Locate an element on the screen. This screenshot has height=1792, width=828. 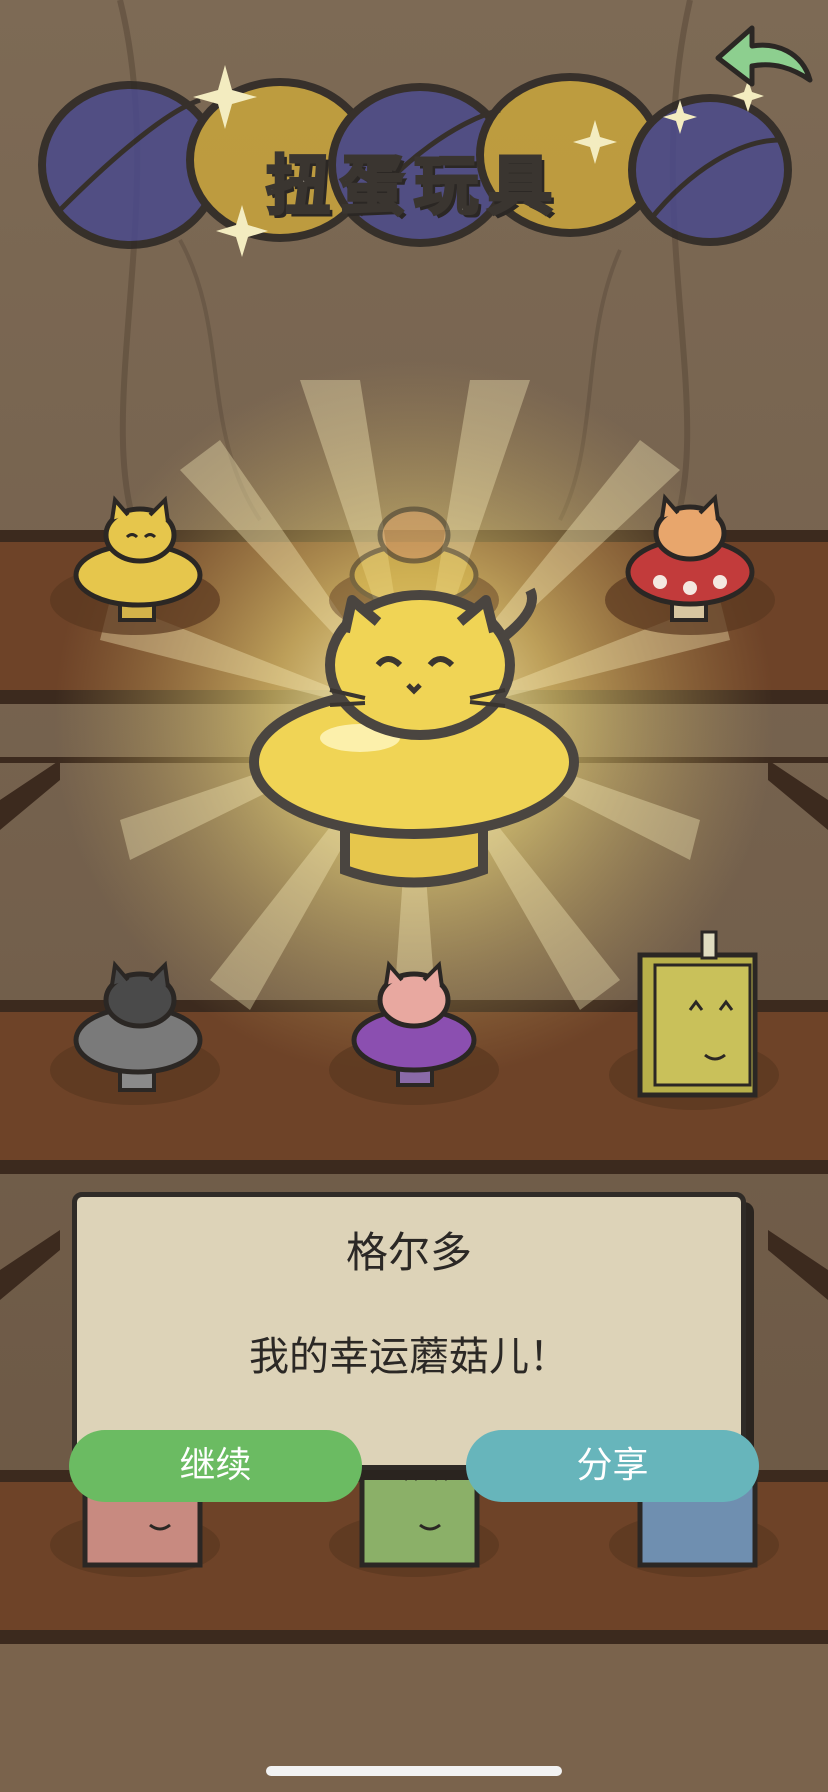
page-title: 扭蛋玩具 is located at coordinates (413, 187).